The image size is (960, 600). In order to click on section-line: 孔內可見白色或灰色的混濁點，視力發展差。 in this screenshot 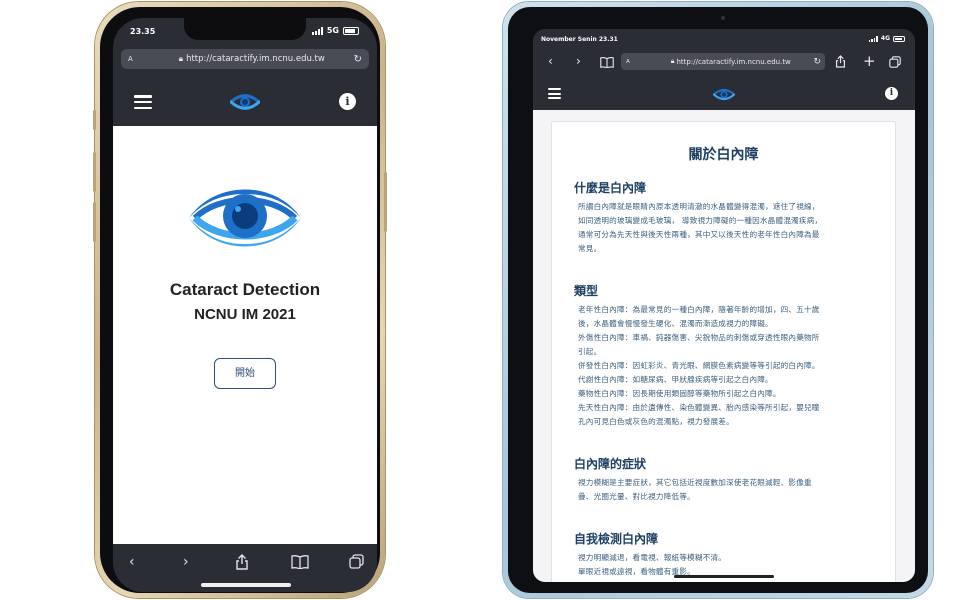, I will do `click(656, 421)`.